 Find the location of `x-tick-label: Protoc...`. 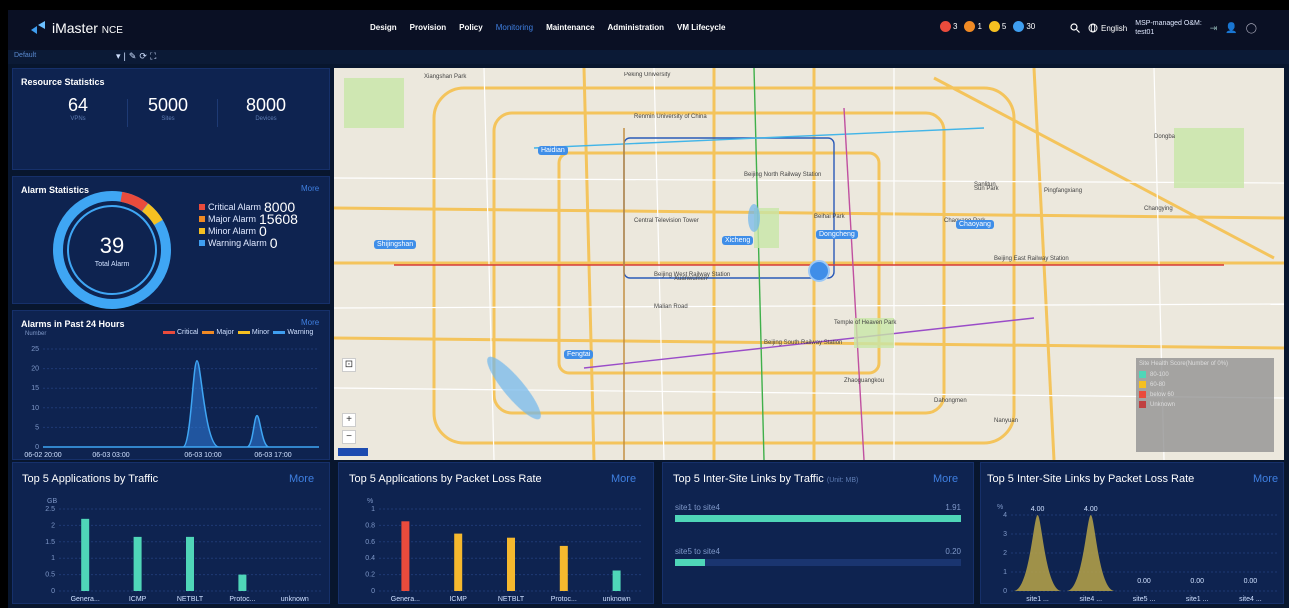

x-tick-label: Protoc... is located at coordinates (564, 599).